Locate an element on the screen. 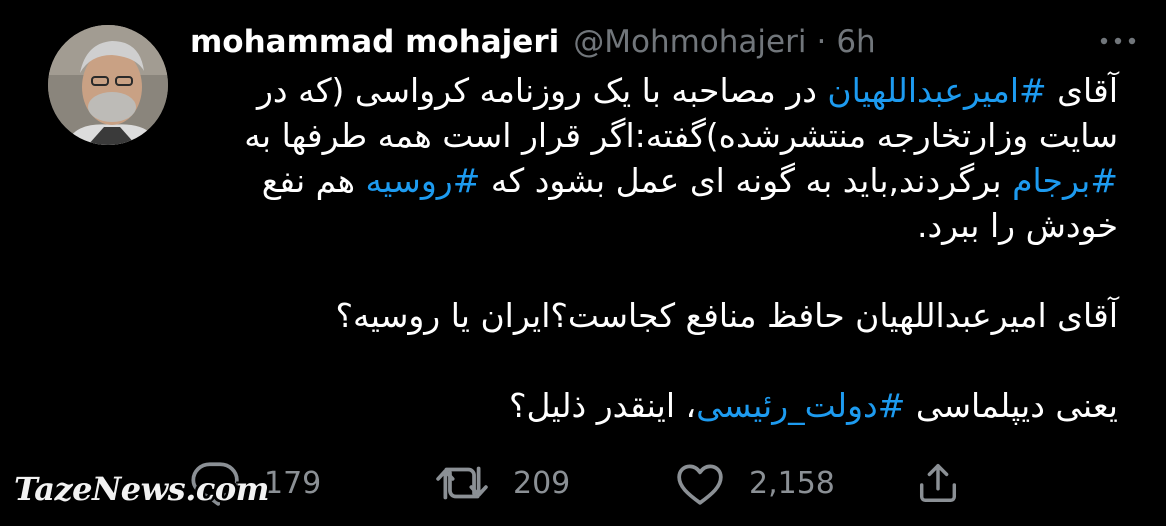  share-button is located at coordinates (942, 483).